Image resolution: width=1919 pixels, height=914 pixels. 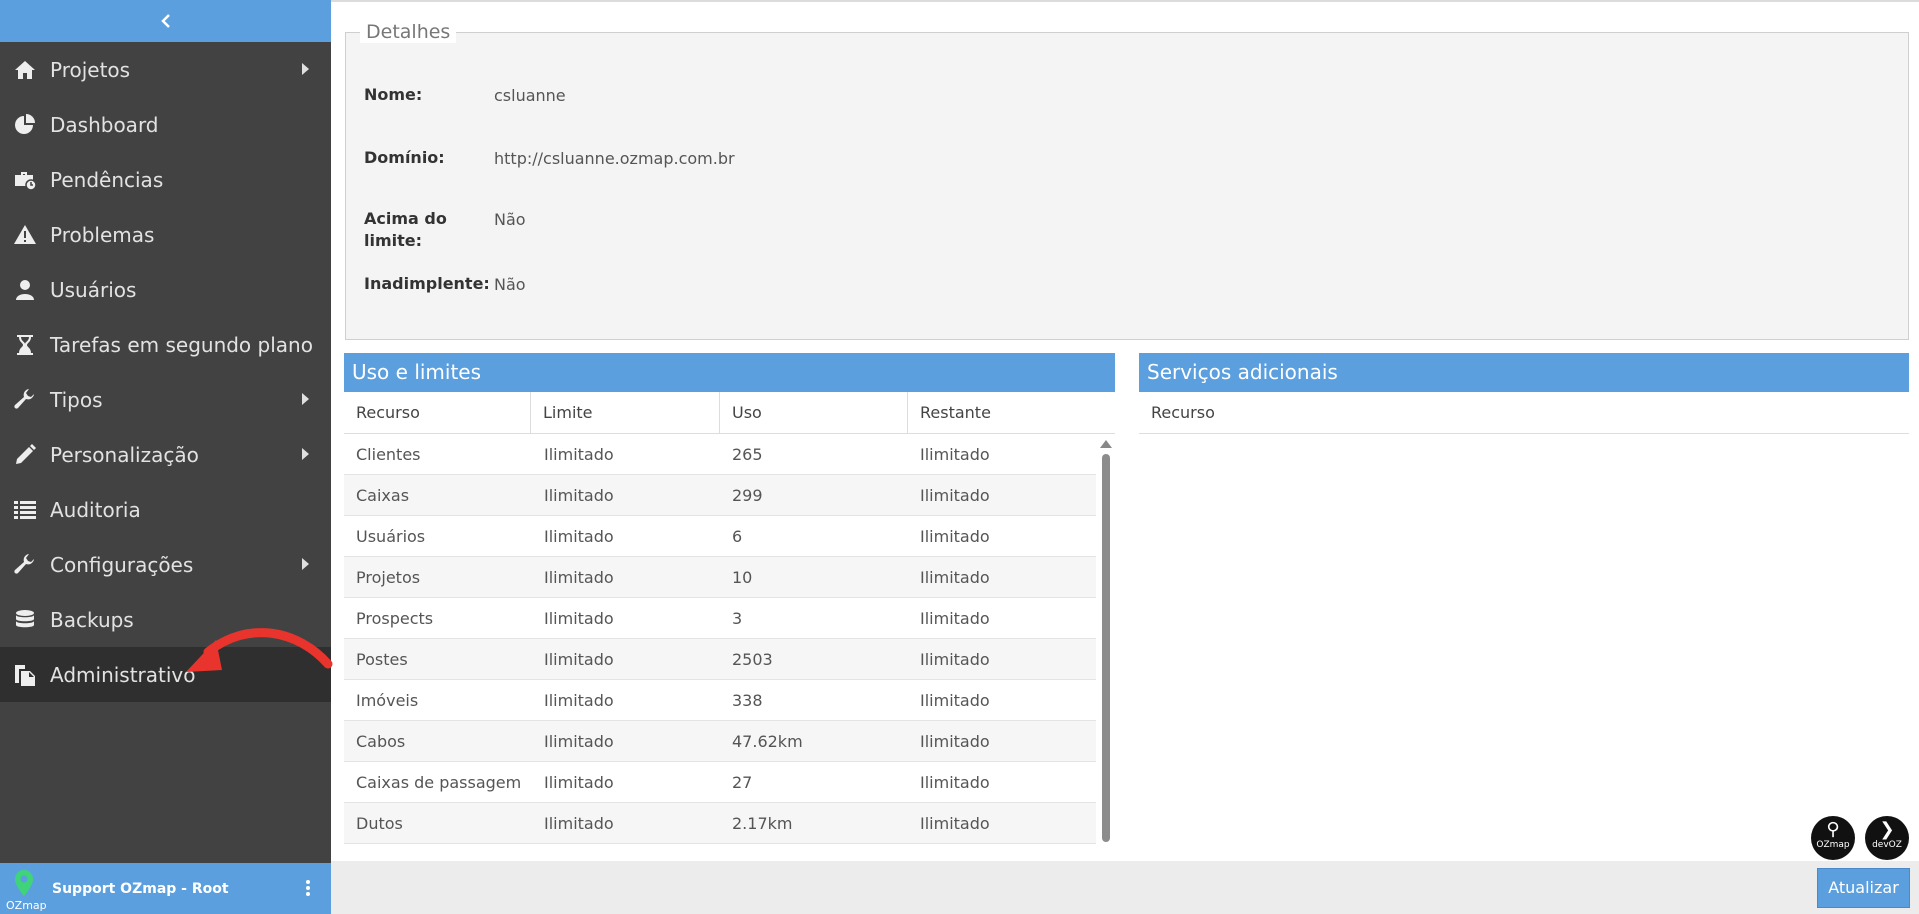 What do you see at coordinates (720, 659) in the screenshot?
I see `table-row: Postes Ilimitado 2503 Ilimitado` at bounding box center [720, 659].